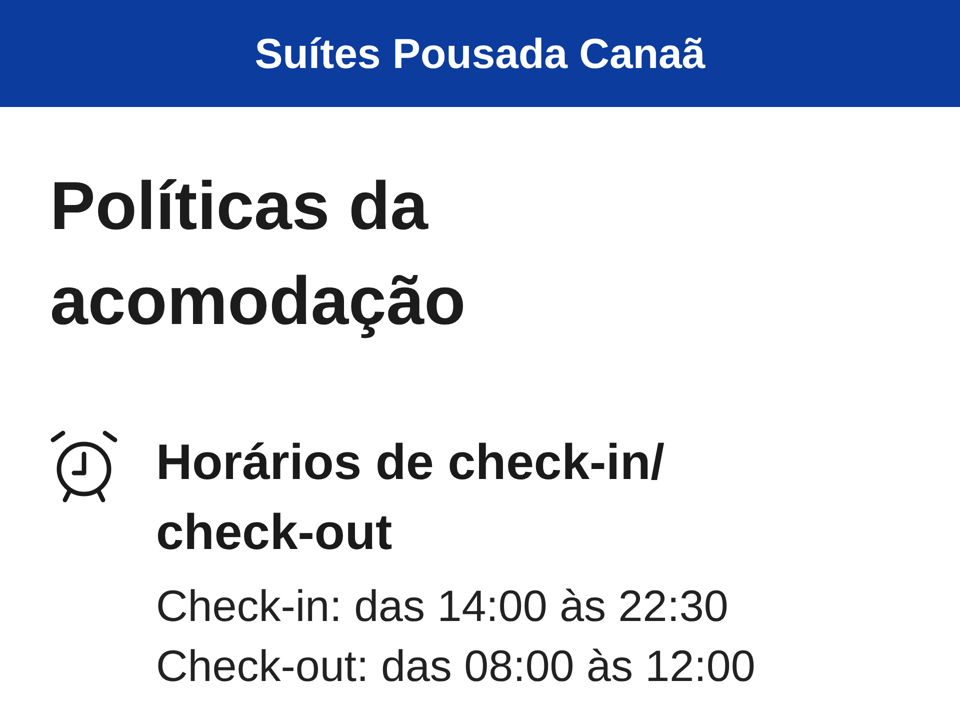 The image size is (960, 720). What do you see at coordinates (443, 607) in the screenshot?
I see `schedule-text: Check-in: das 14:00 às 22:30` at bounding box center [443, 607].